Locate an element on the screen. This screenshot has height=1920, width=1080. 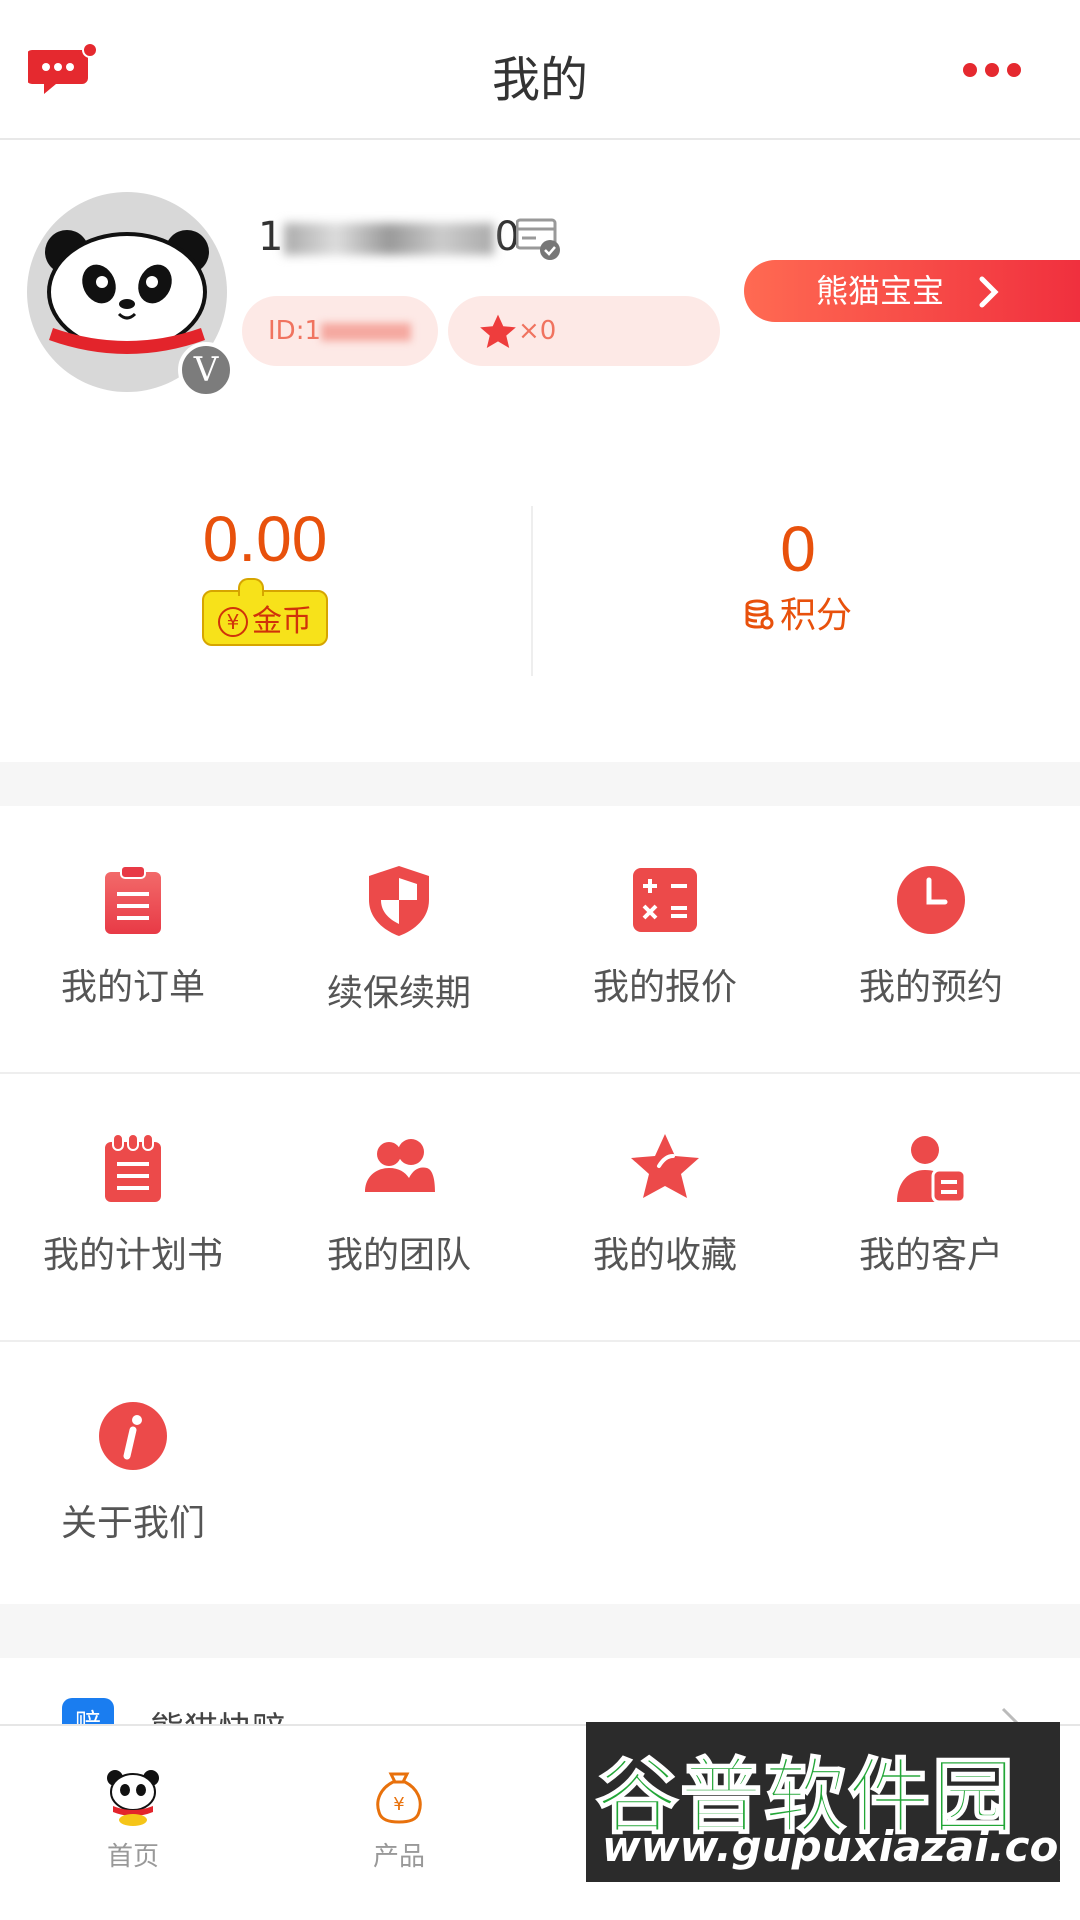
tab-products: ¥ 产品 is located at coordinates (399, 1823).